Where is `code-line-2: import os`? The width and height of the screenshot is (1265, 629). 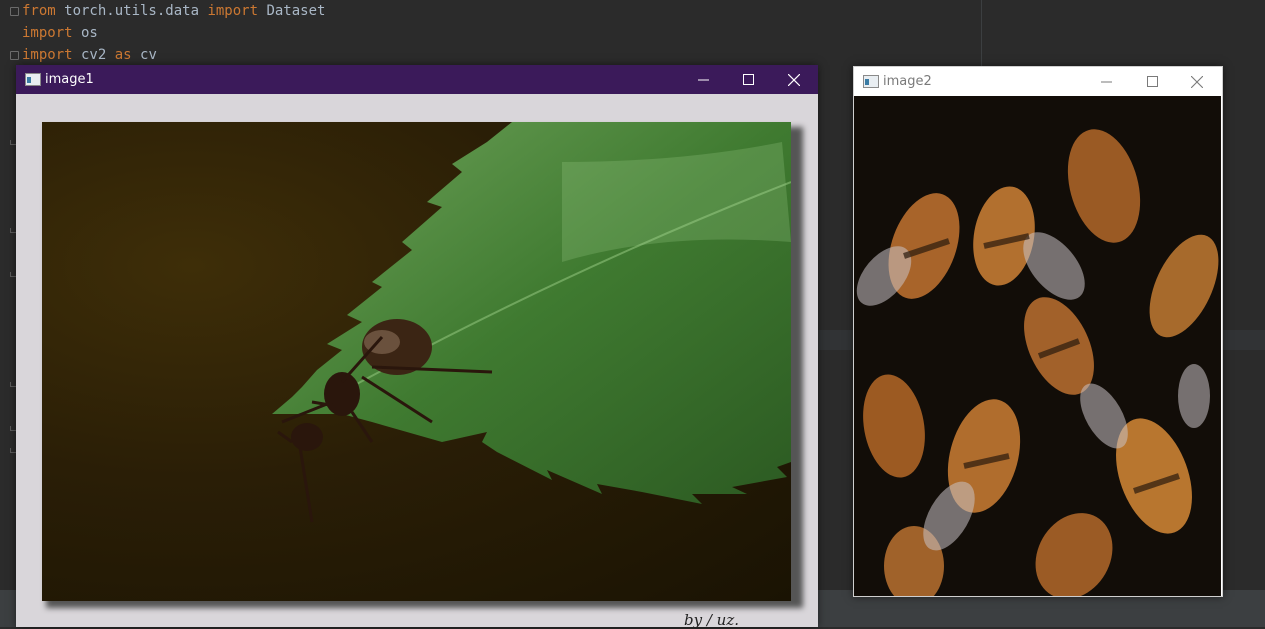
code-line-2: import os is located at coordinates (60, 33).